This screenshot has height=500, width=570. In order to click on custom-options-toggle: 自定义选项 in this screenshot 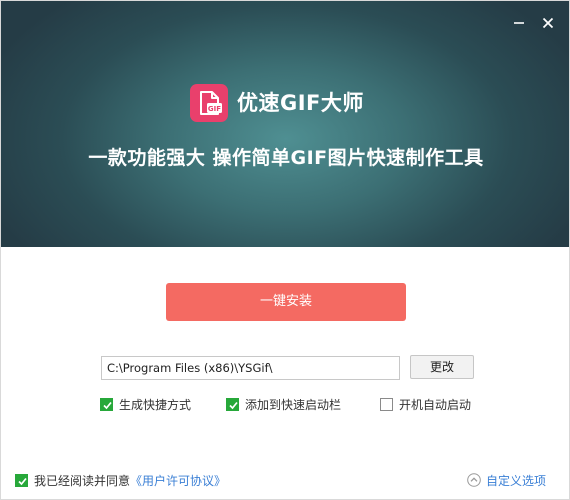, I will do `click(506, 480)`.